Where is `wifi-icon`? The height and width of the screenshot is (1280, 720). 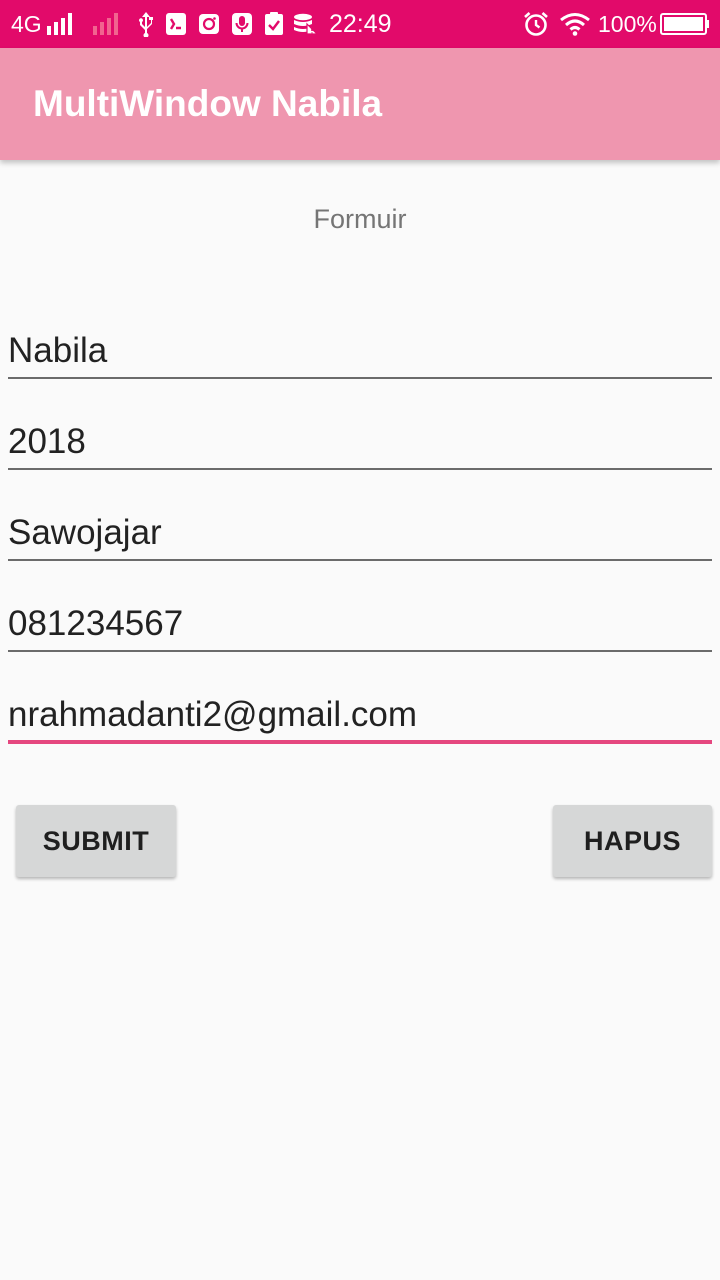 wifi-icon is located at coordinates (575, 24).